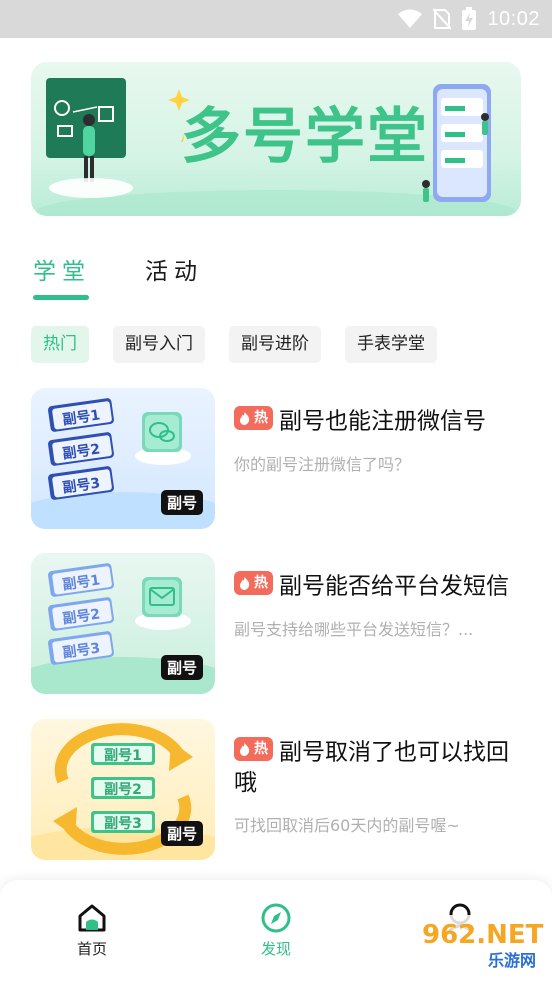 This screenshot has height=981, width=552. Describe the element at coordinates (60, 344) in the screenshot. I see `chip-hot: 热门` at that location.